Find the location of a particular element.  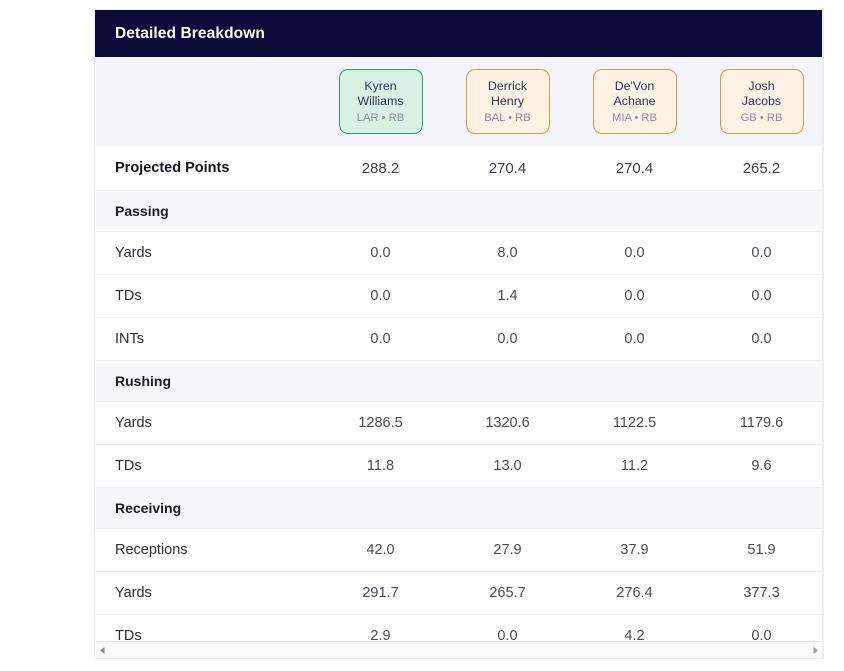

player-header-cell: Kyren Williams LAR • RB is located at coordinates (380, 101).